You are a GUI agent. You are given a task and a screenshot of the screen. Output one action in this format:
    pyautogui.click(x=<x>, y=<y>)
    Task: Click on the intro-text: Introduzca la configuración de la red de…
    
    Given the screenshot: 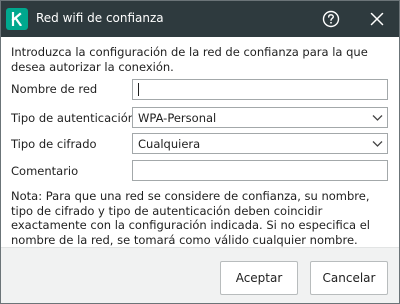 What is the action you would take?
    pyautogui.click(x=189, y=59)
    